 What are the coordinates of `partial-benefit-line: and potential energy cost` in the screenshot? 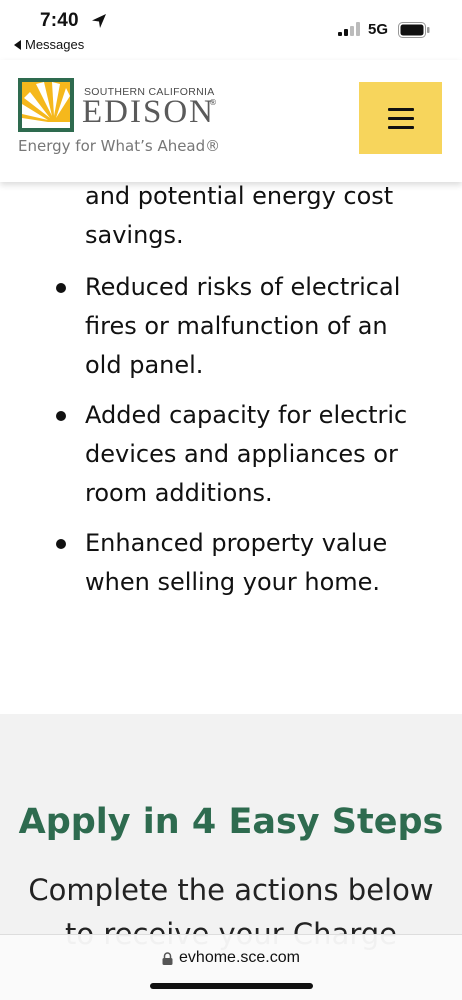 It's located at (239, 196).